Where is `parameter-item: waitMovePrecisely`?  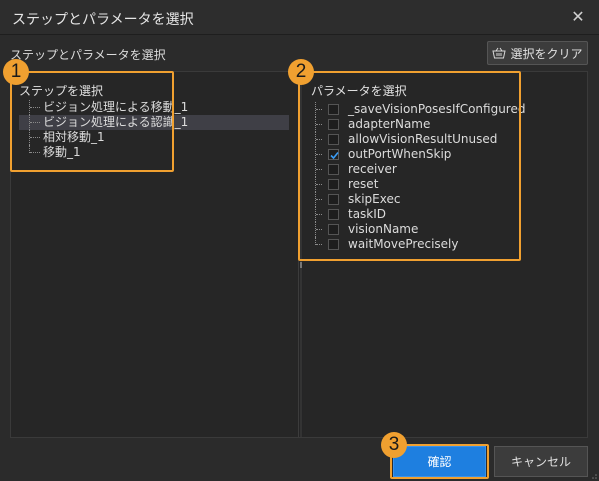 parameter-item: waitMovePrecisely is located at coordinates (441, 244).